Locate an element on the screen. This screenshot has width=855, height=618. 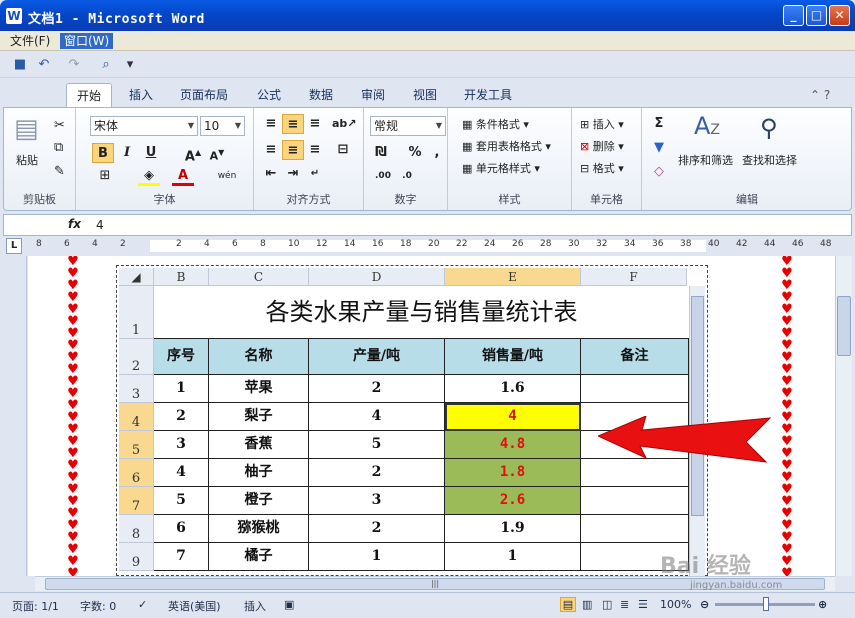
print-preview-icon: ⌕ is located at coordinates (106, 65).